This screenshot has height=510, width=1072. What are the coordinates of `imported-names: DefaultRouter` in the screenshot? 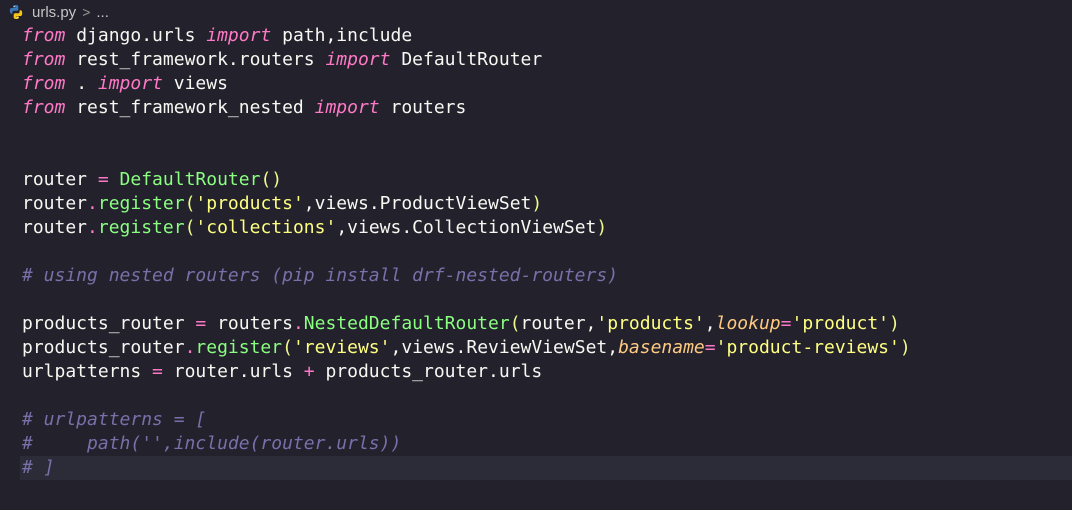 It's located at (466, 59).